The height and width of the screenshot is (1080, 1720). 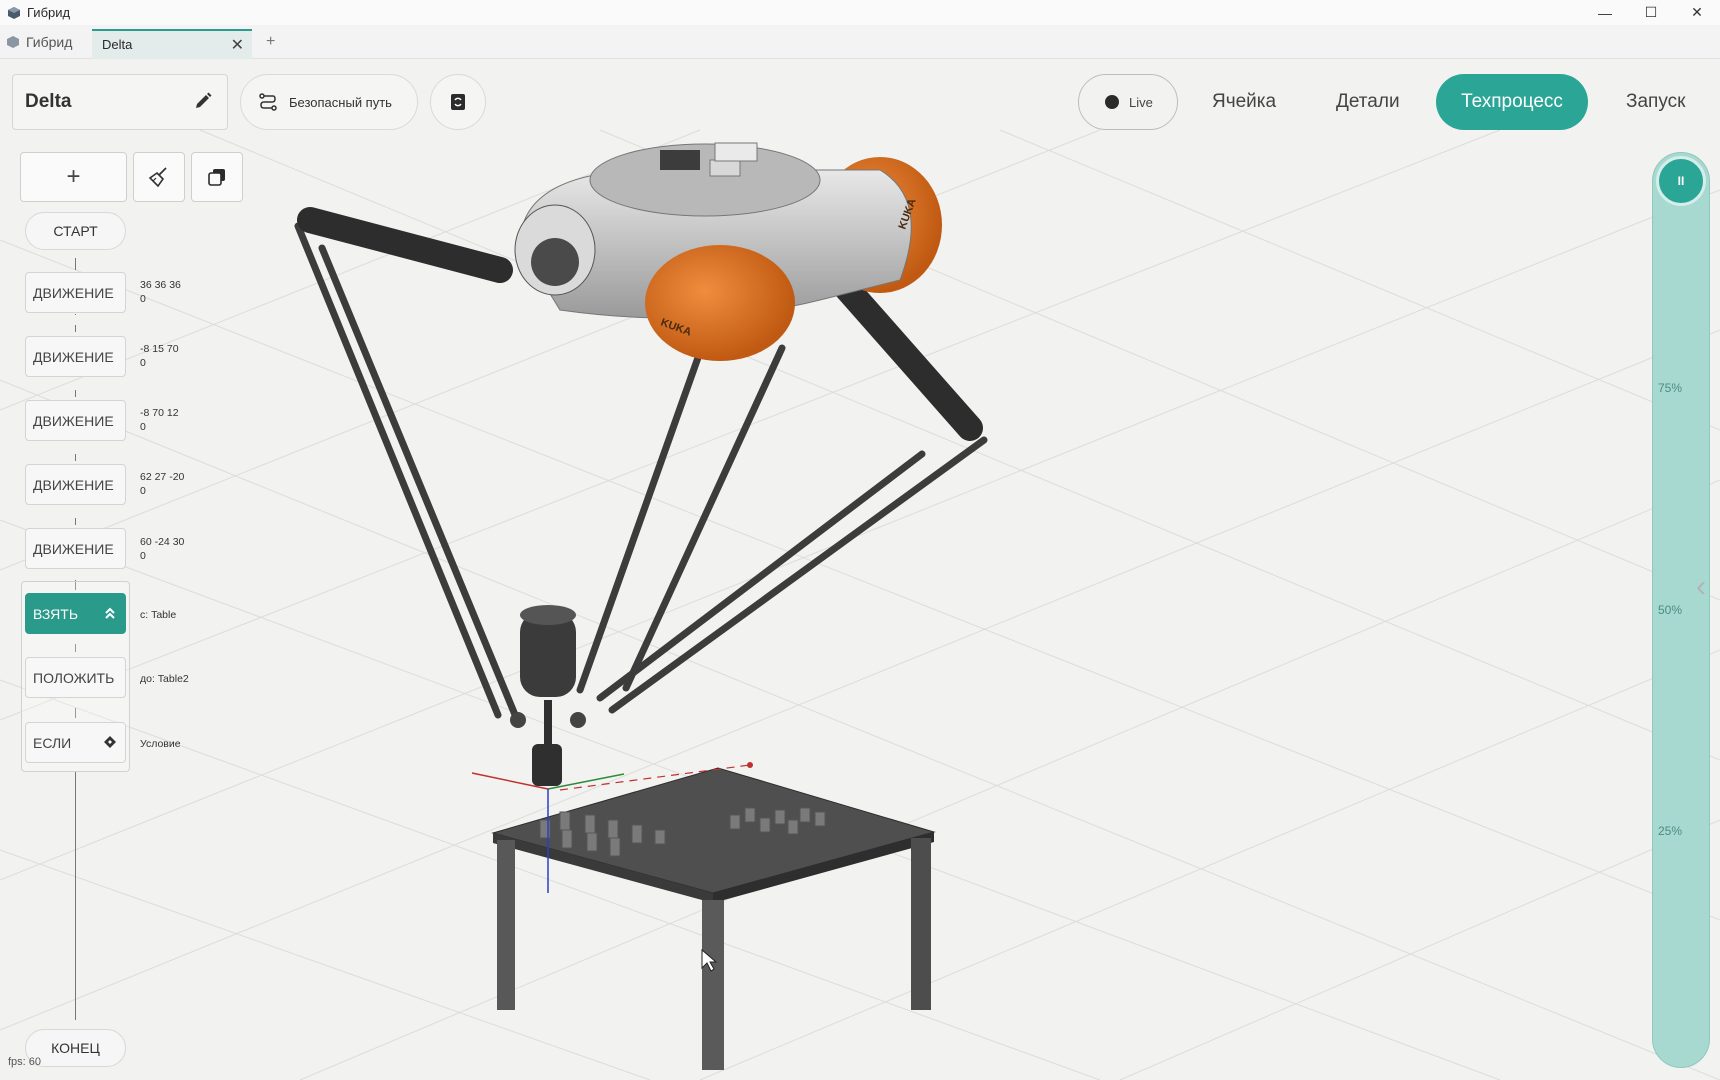 I want to click on step-if-label: ЕСЛИ, so click(x=52, y=742).